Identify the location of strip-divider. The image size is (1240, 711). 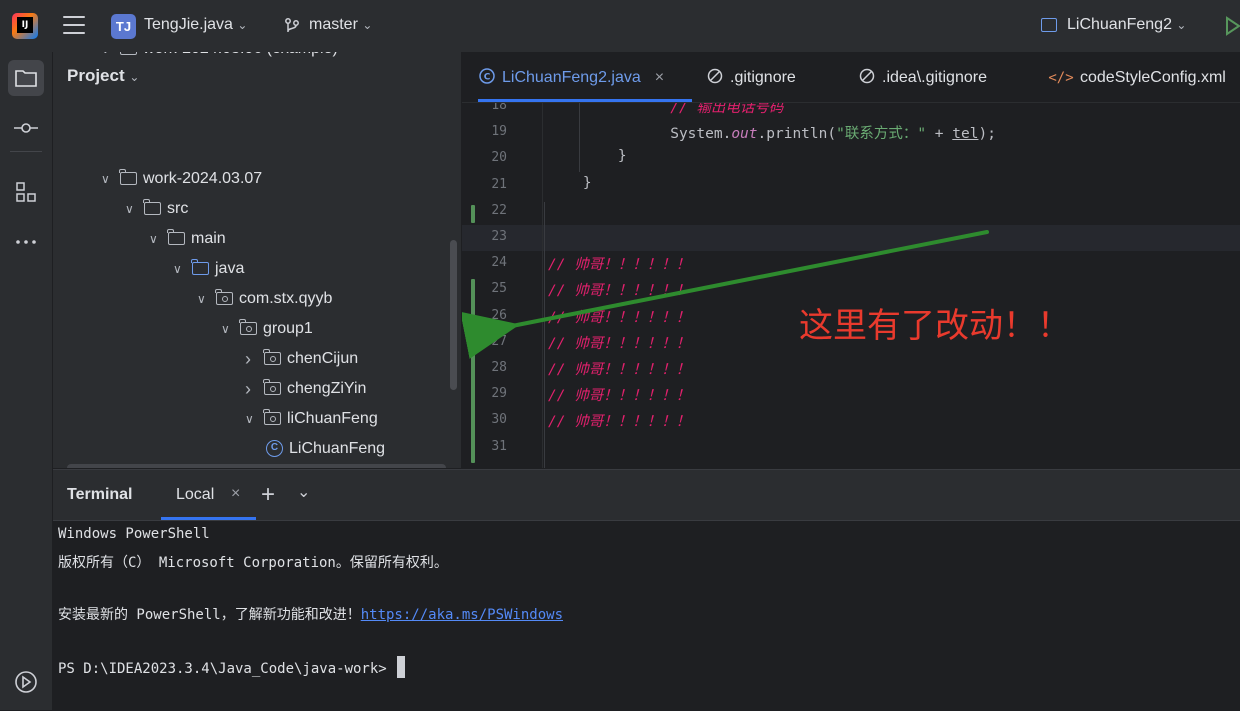
(26, 151).